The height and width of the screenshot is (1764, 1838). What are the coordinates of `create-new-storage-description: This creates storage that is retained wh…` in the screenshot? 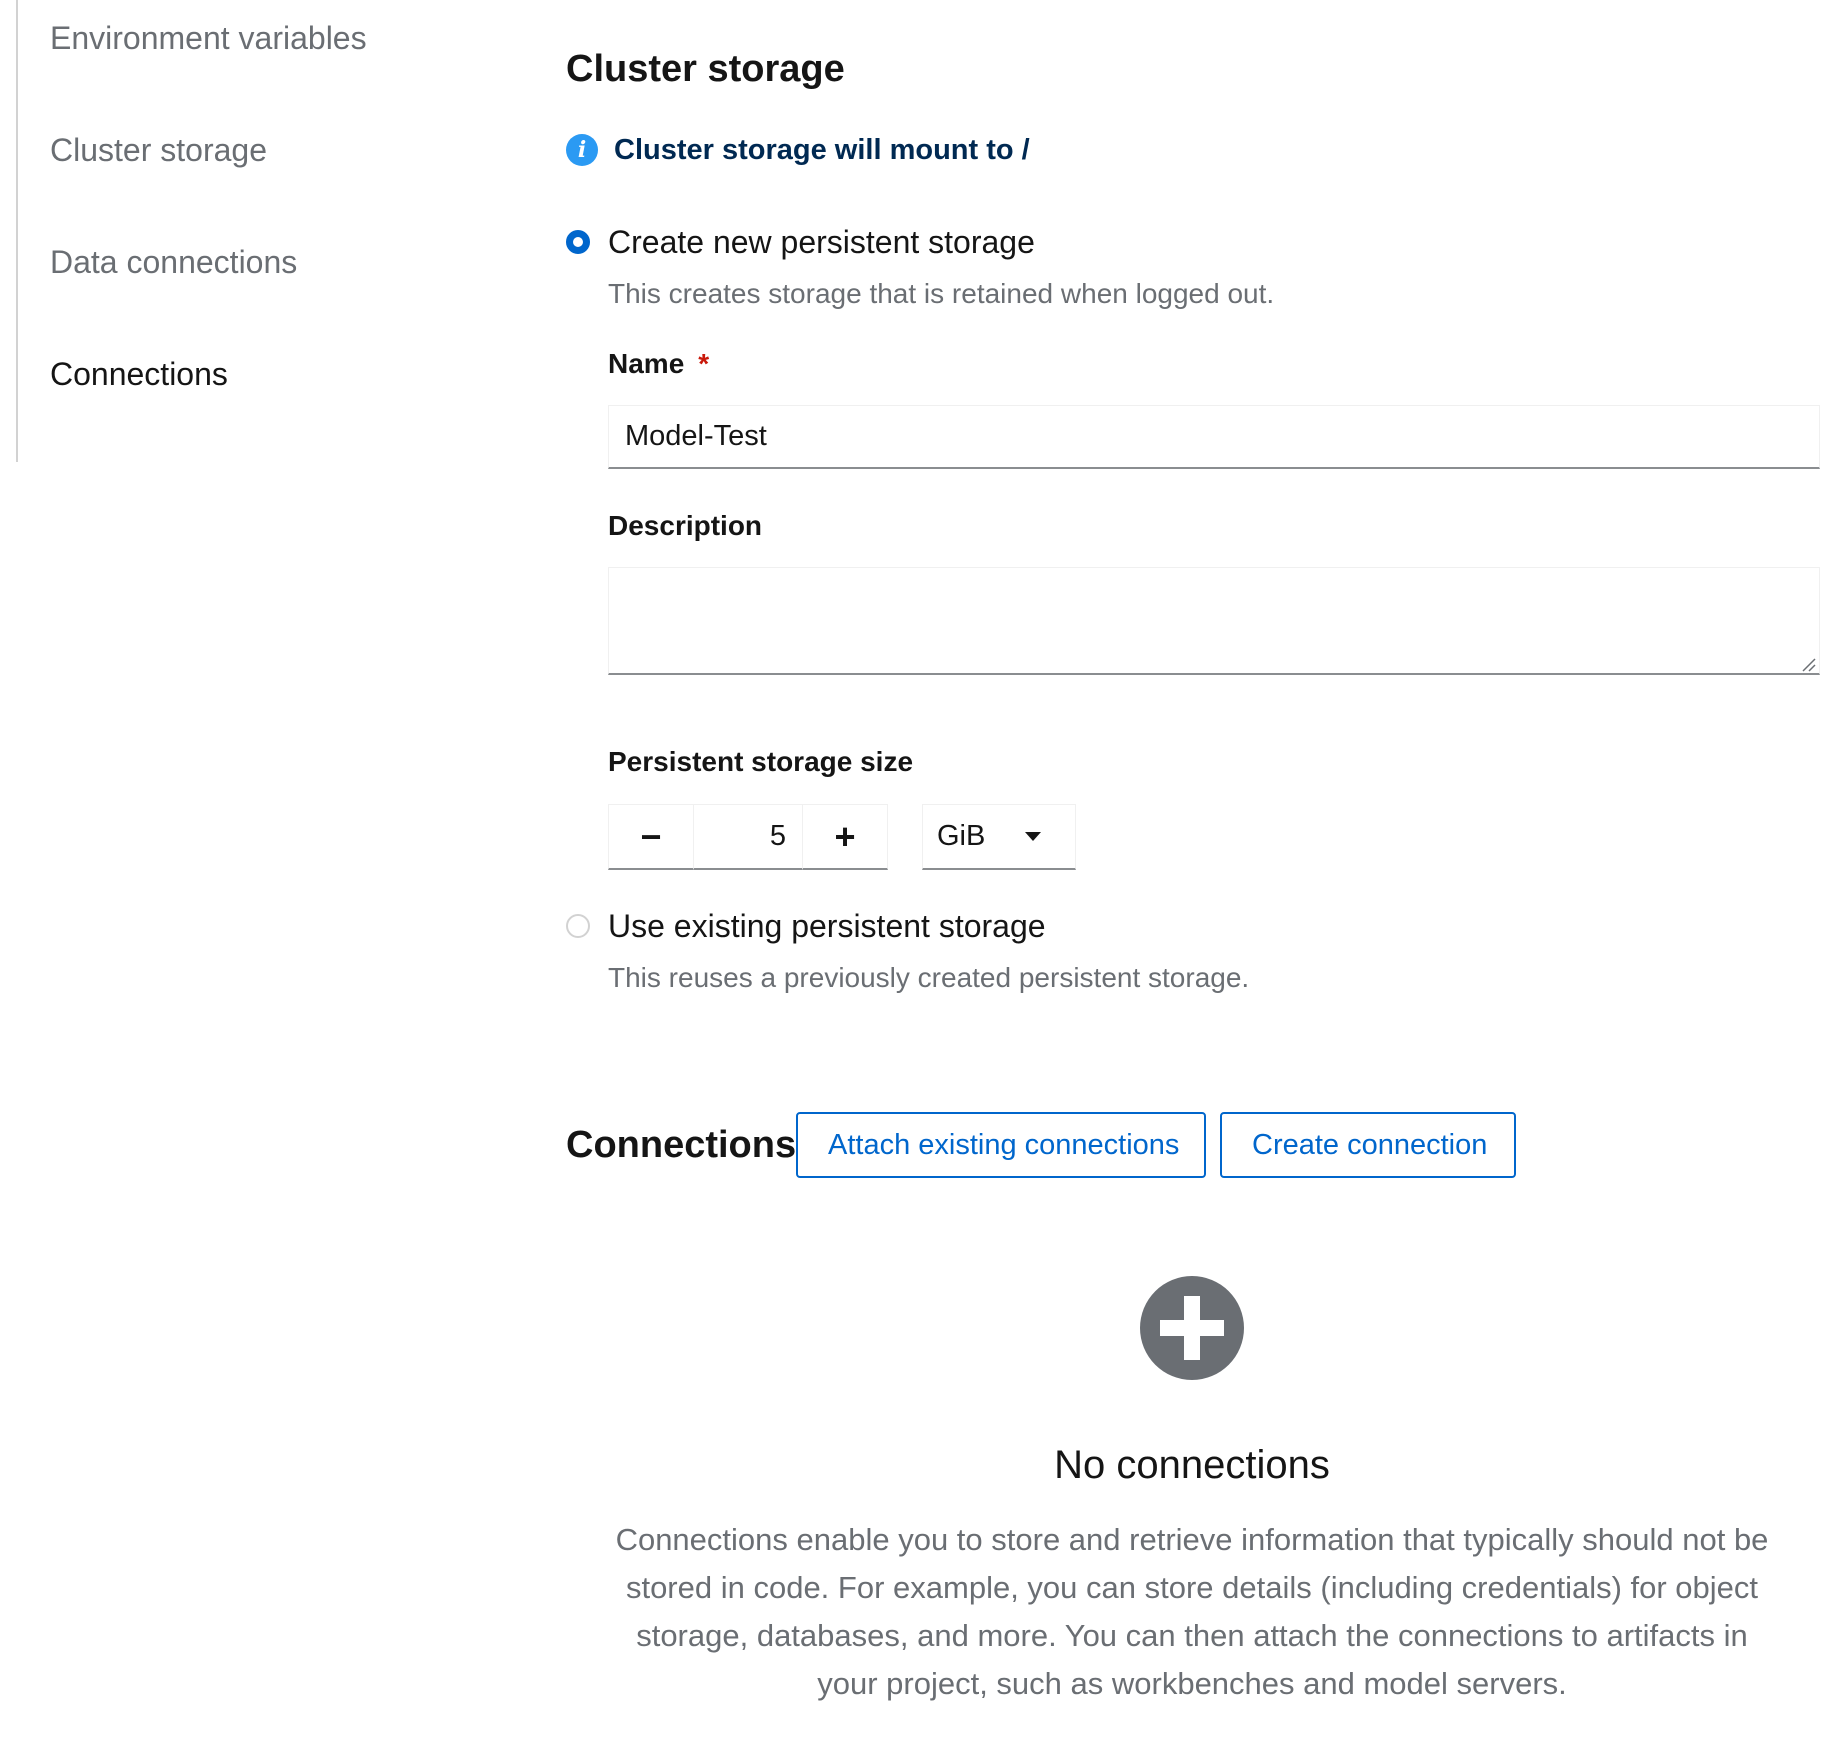 It's located at (941, 293).